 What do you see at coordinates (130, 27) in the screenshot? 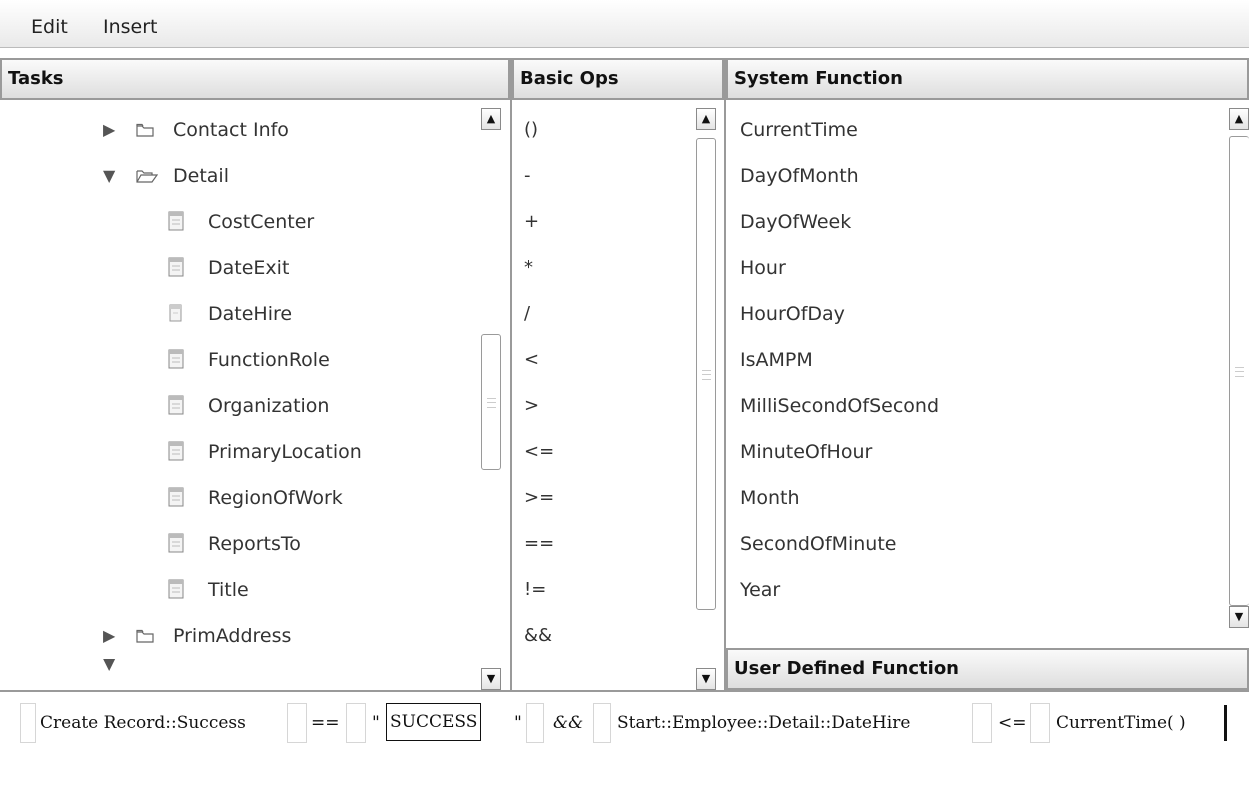
I see `menu-insert: Insert` at bounding box center [130, 27].